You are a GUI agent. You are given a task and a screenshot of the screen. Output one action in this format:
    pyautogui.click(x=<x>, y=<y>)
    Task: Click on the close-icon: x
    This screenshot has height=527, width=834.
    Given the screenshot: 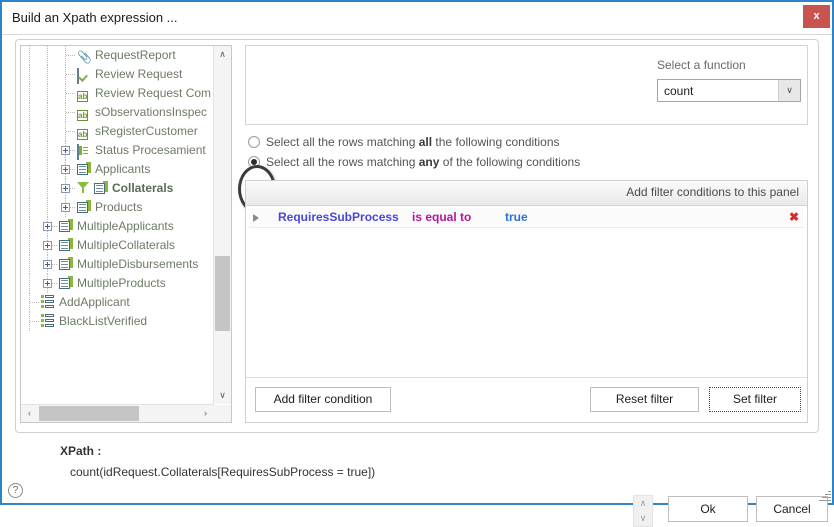 What is the action you would take?
    pyautogui.click(x=816, y=16)
    